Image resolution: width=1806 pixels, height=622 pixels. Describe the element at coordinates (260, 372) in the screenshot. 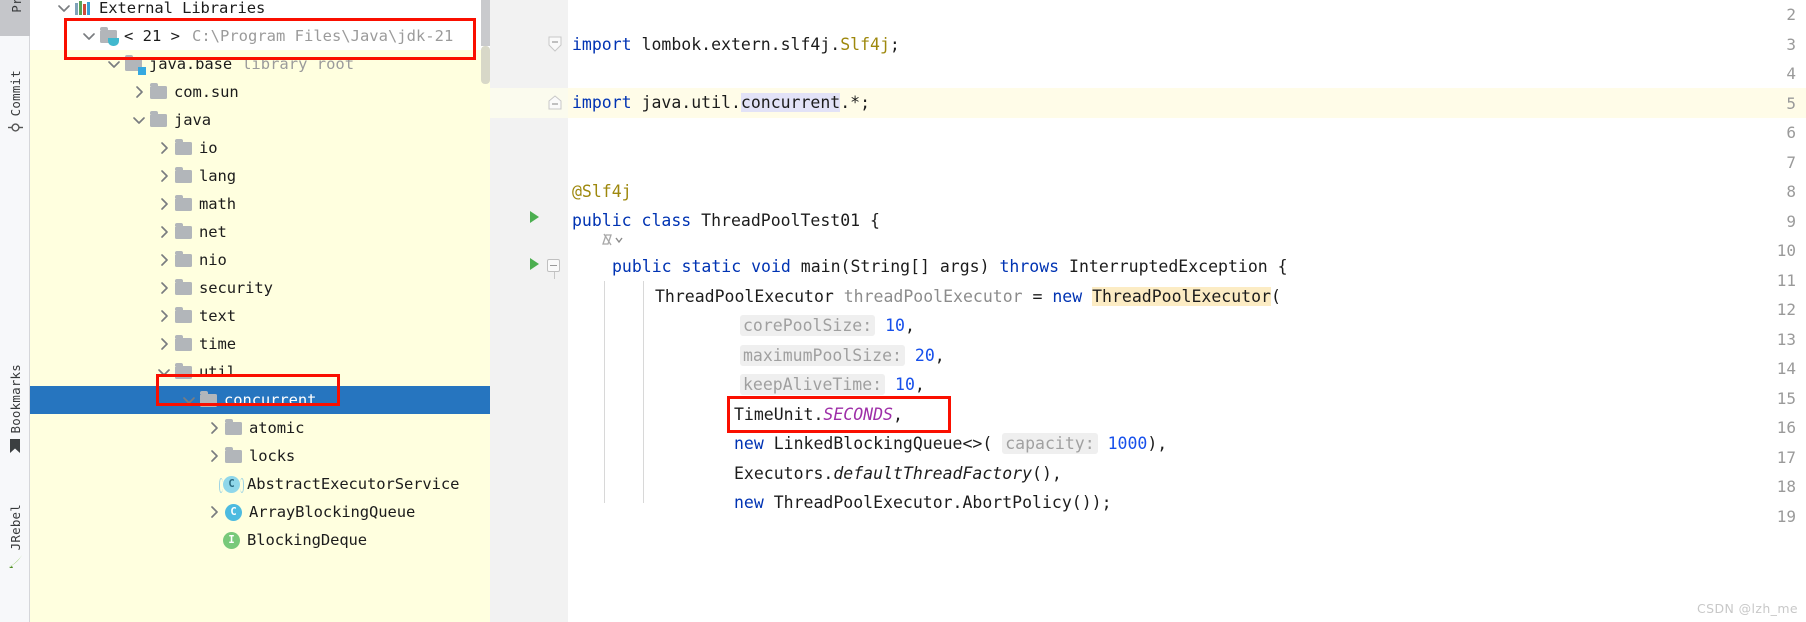

I see `tree-row: util` at that location.